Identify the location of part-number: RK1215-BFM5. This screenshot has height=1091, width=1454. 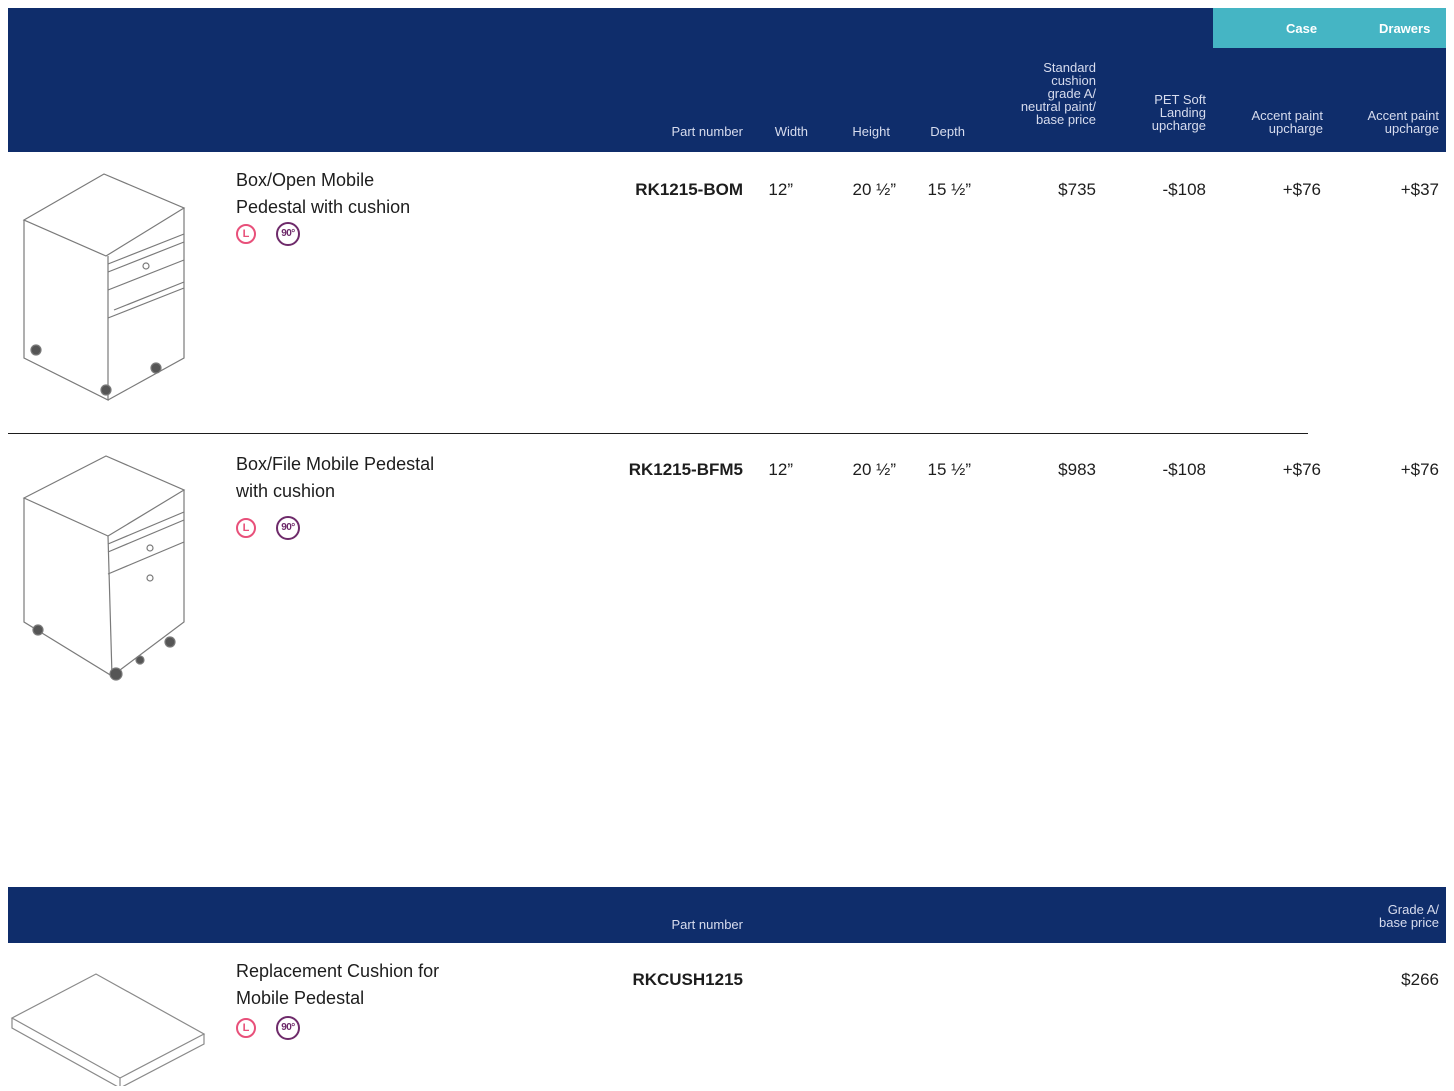
(685, 469).